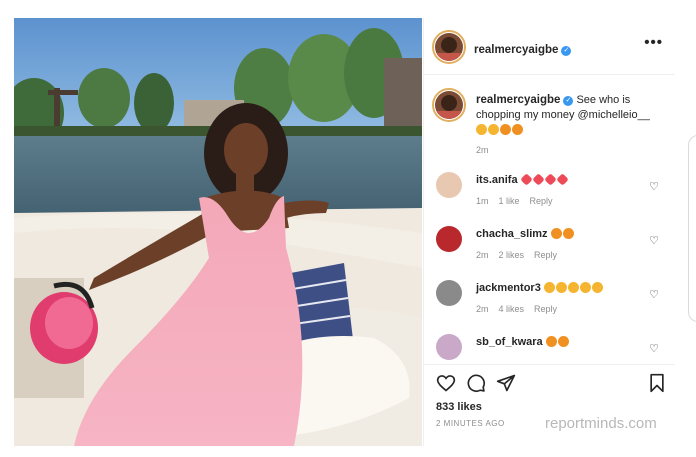  Describe the element at coordinates (512, 309) in the screenshot. I see `comment-likes: 4 likes` at that location.